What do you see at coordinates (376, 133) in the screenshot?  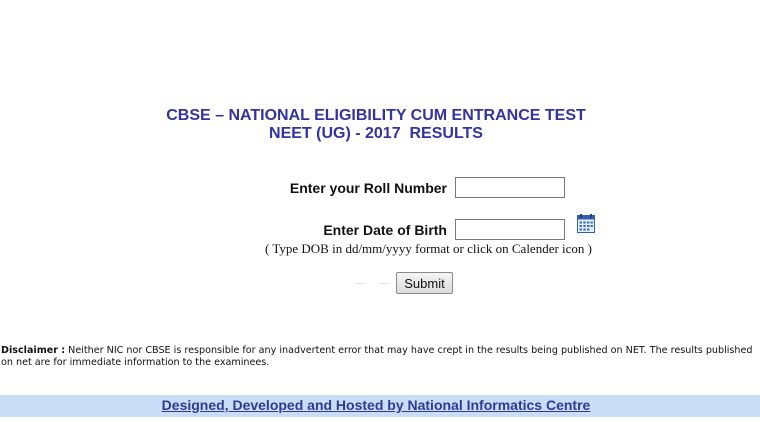 I see `page-title-line-2: NEET (UG) - 2017 RESULTS` at bounding box center [376, 133].